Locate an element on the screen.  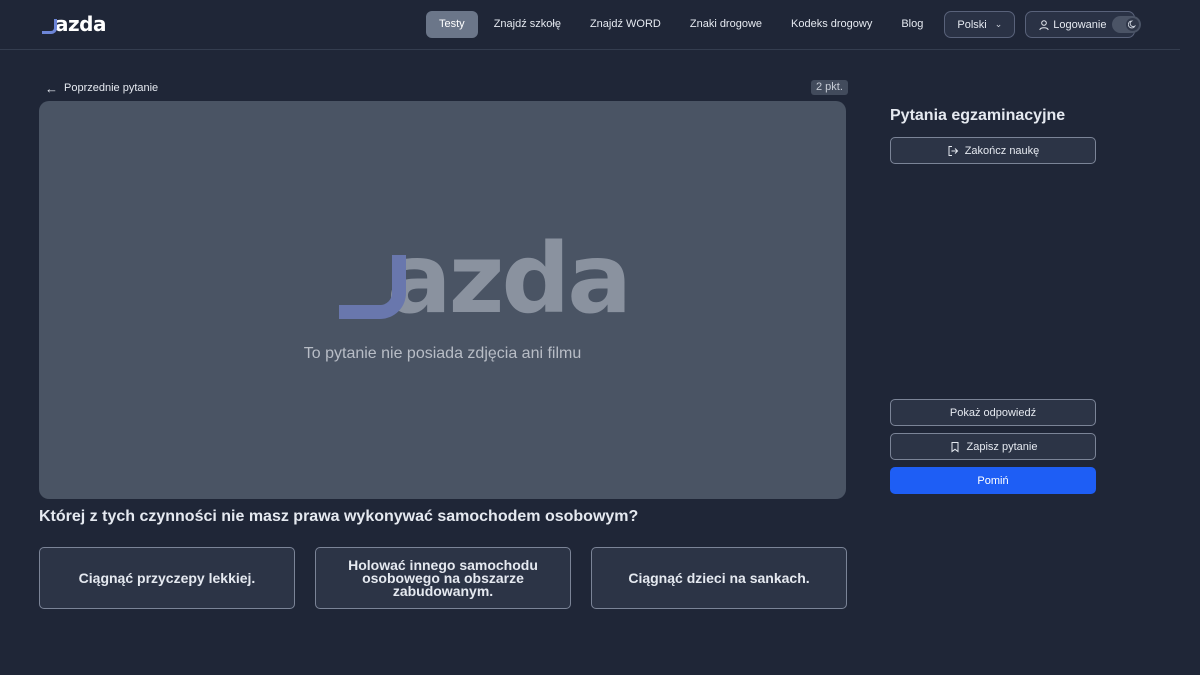
language-dropdown: Polski ⌄ is located at coordinates (980, 24).